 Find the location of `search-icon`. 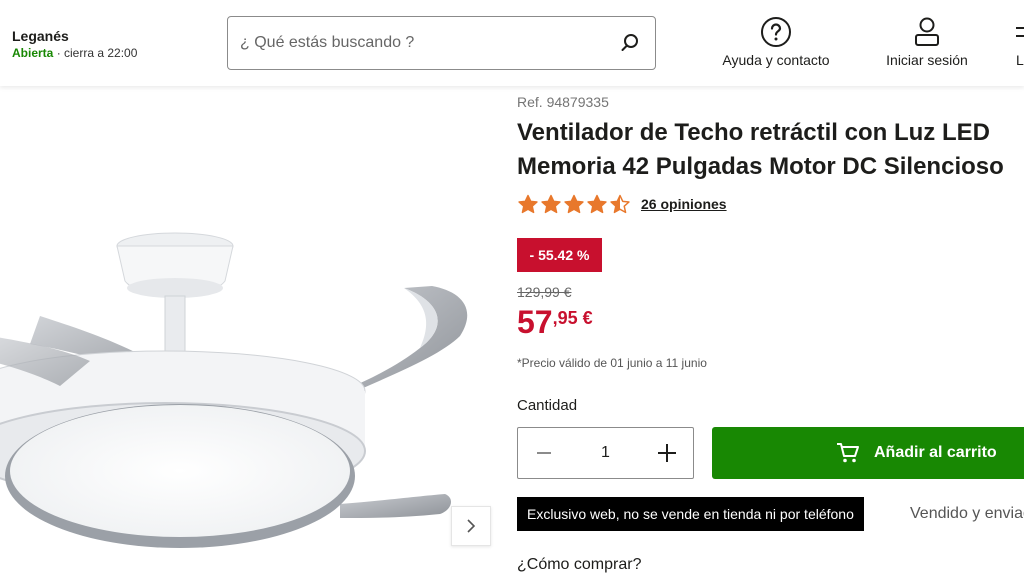

search-icon is located at coordinates (629, 42).